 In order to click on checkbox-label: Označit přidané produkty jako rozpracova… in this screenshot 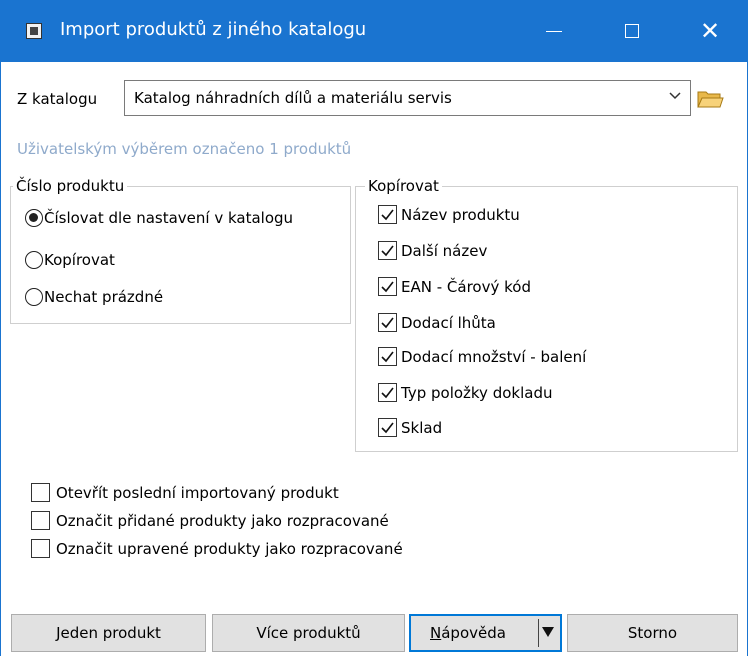, I will do `click(222, 521)`.